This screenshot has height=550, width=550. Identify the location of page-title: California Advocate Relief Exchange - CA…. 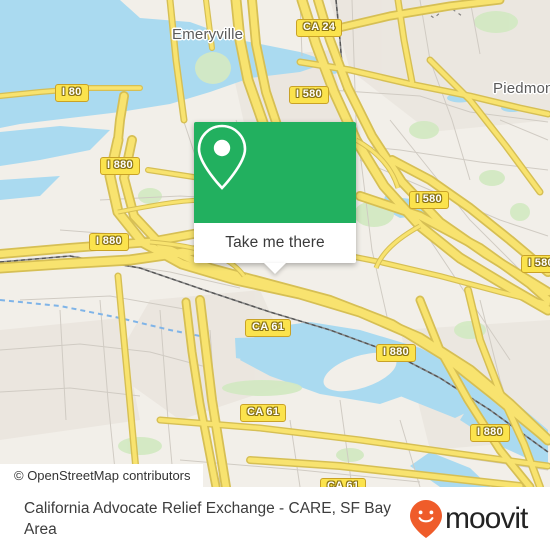
(208, 518).